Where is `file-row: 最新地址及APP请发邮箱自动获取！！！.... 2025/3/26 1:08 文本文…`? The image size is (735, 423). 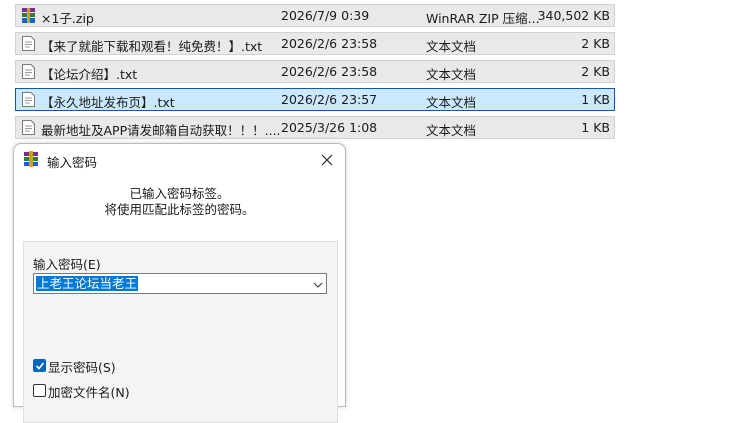
file-row: 最新地址及APP请发邮箱自动获取！！！.... 2025/3/26 1:08 文本文… is located at coordinates (315, 127).